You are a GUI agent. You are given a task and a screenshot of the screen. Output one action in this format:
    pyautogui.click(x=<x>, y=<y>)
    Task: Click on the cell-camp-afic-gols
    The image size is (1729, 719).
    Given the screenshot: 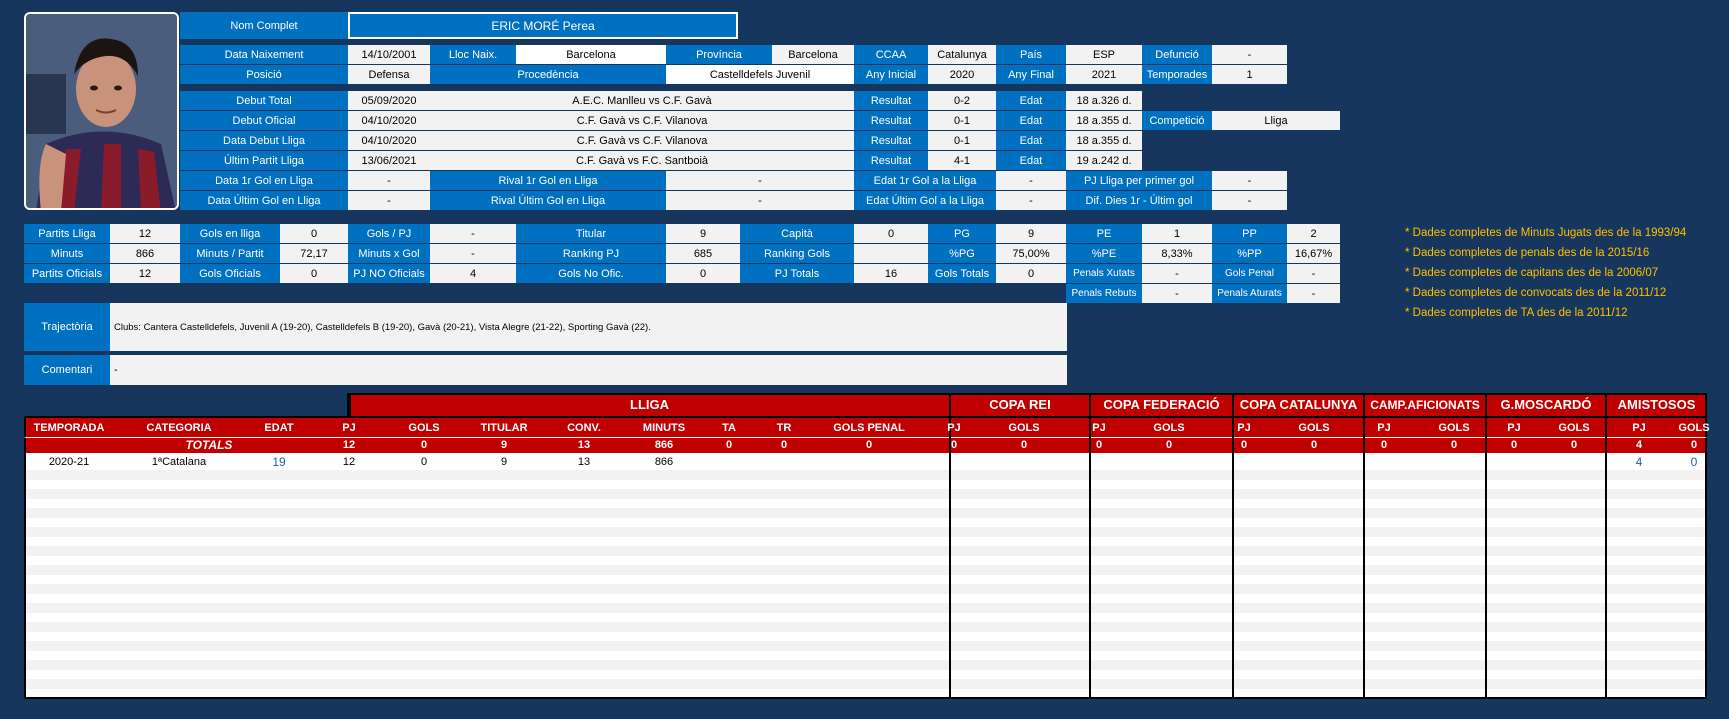 What is the action you would take?
    pyautogui.click(x=1454, y=461)
    